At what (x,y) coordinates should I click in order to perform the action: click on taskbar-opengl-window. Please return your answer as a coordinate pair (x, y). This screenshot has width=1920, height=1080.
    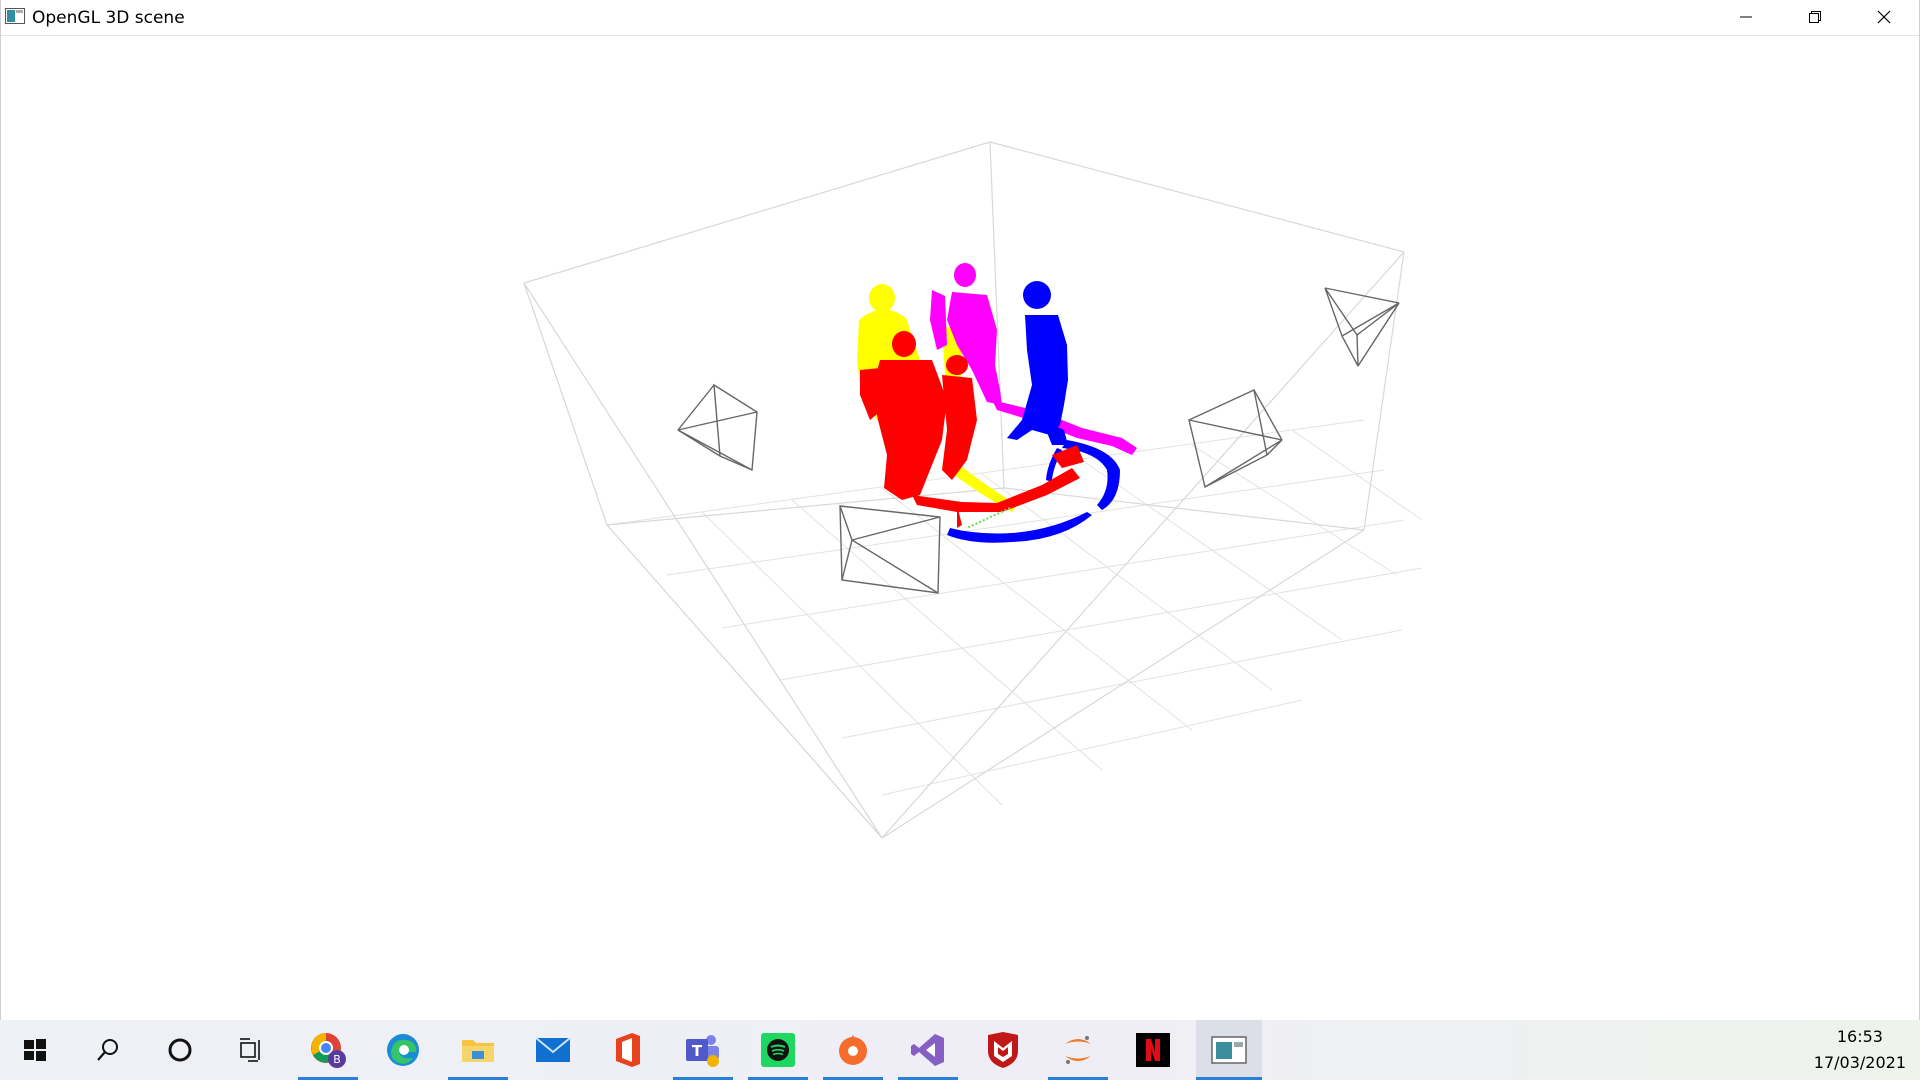
    Looking at the image, I should click on (1229, 1050).